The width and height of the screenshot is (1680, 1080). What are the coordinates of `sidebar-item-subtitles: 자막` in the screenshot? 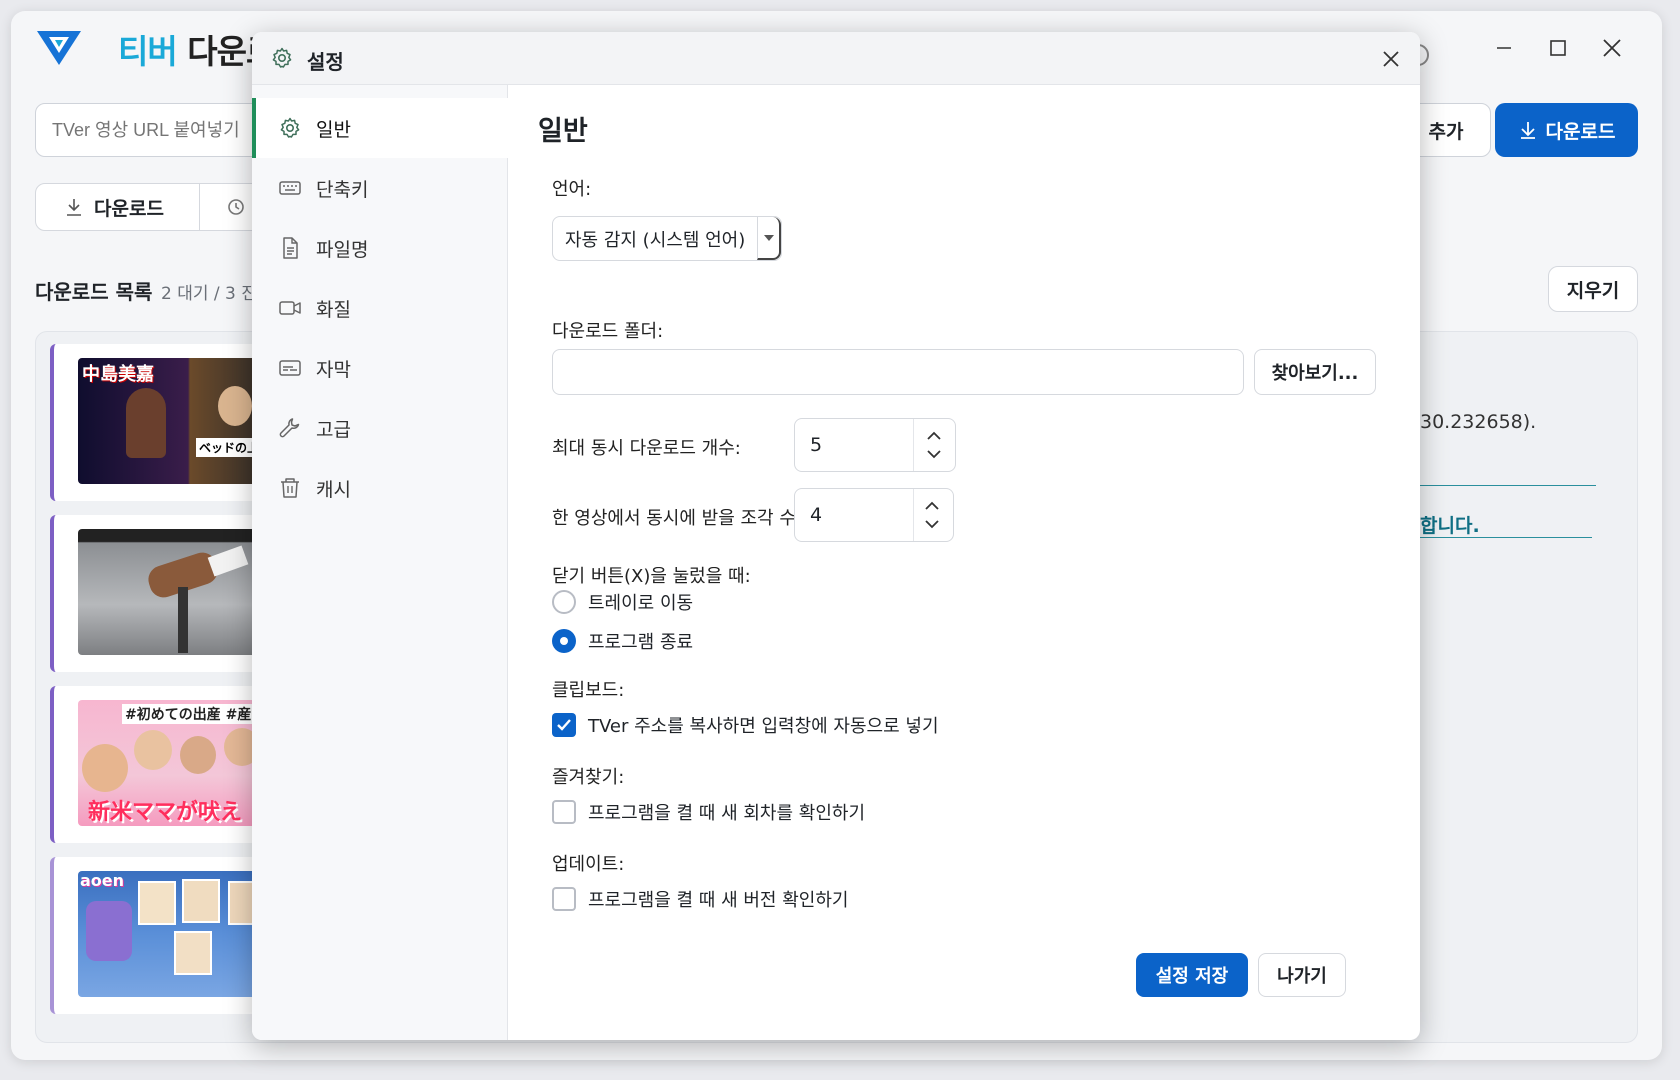 It's located at (380, 368).